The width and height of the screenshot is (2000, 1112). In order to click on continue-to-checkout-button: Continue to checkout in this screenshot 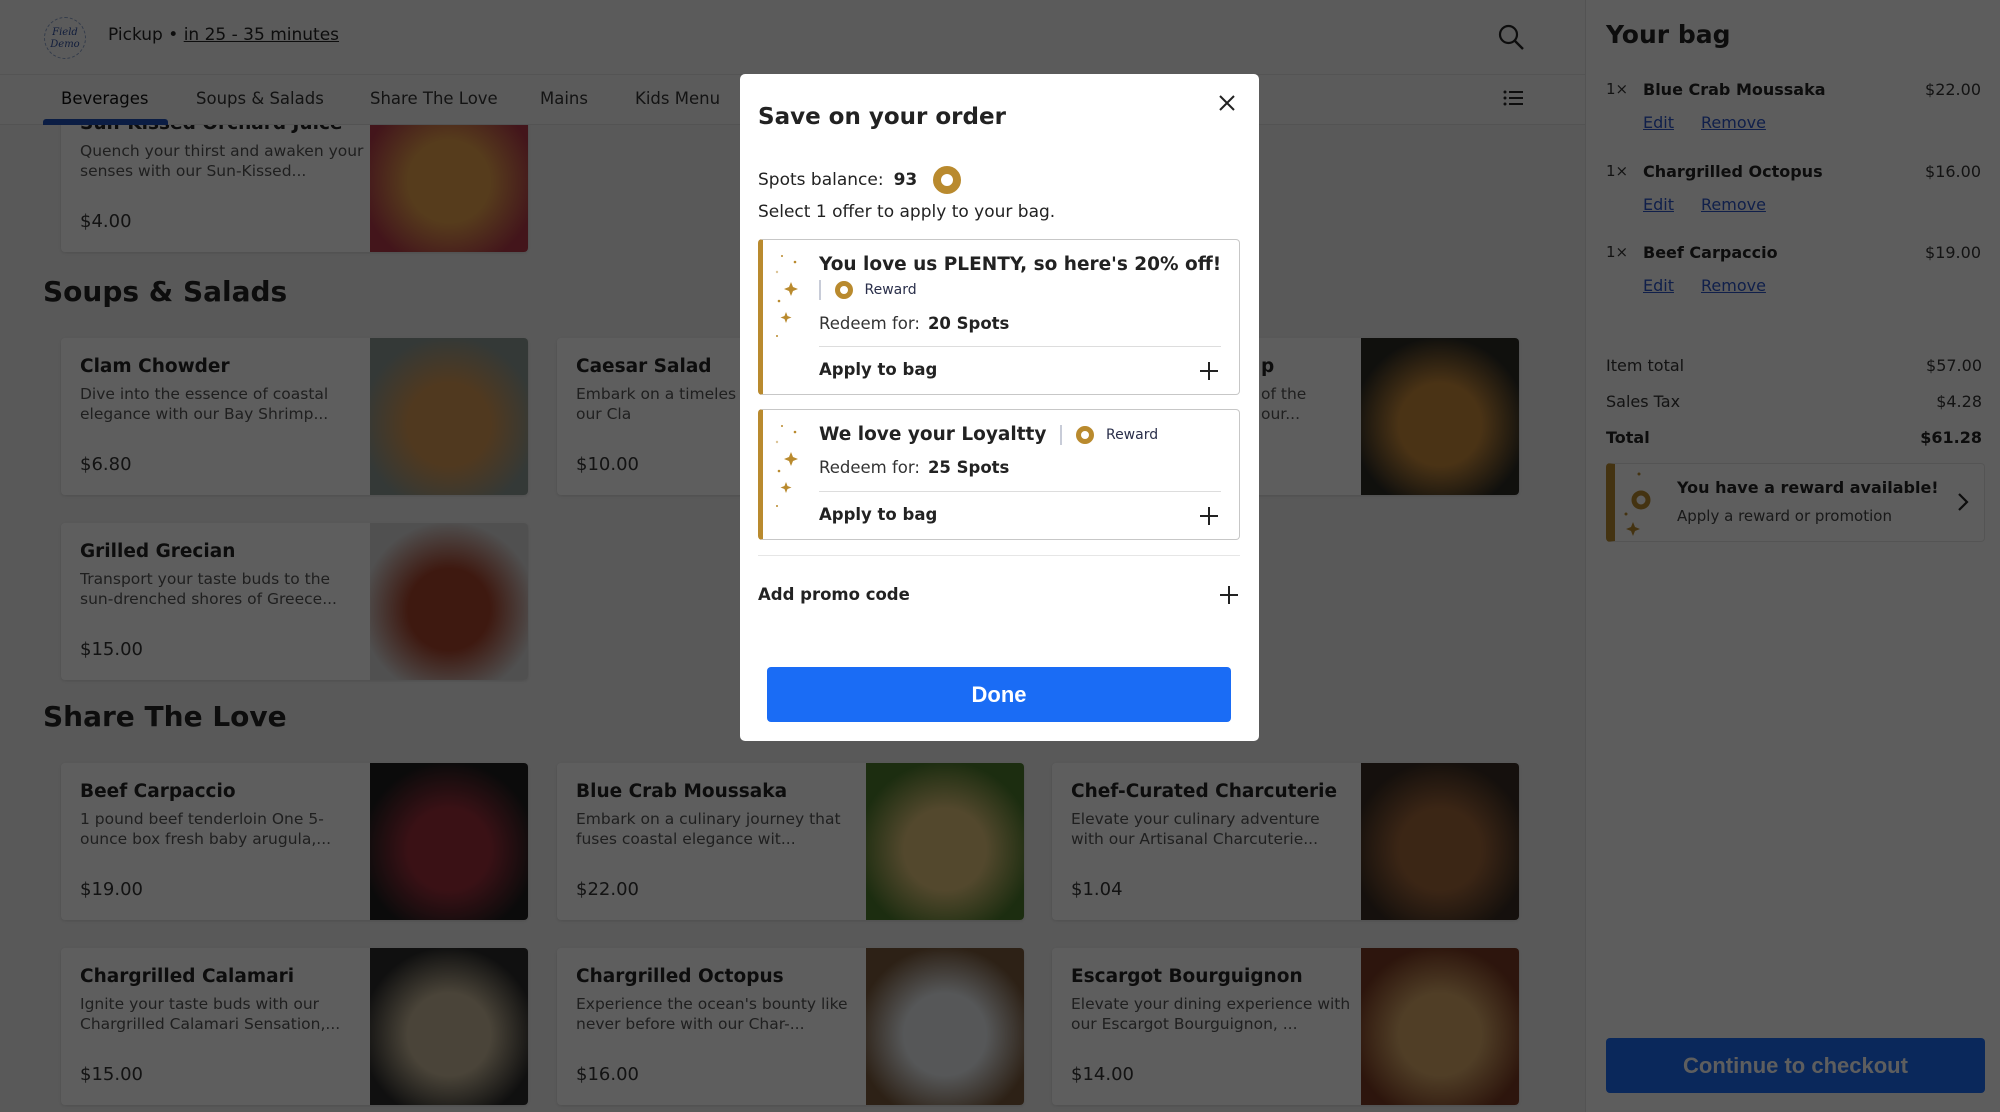, I will do `click(1795, 1065)`.